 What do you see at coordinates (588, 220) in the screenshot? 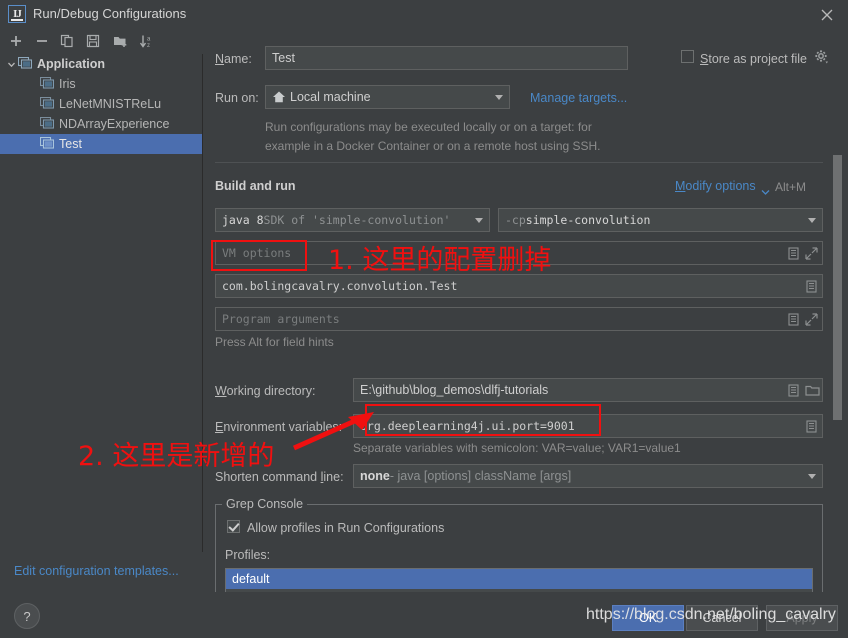
I see `classpath-value: simple-convolution` at bounding box center [588, 220].